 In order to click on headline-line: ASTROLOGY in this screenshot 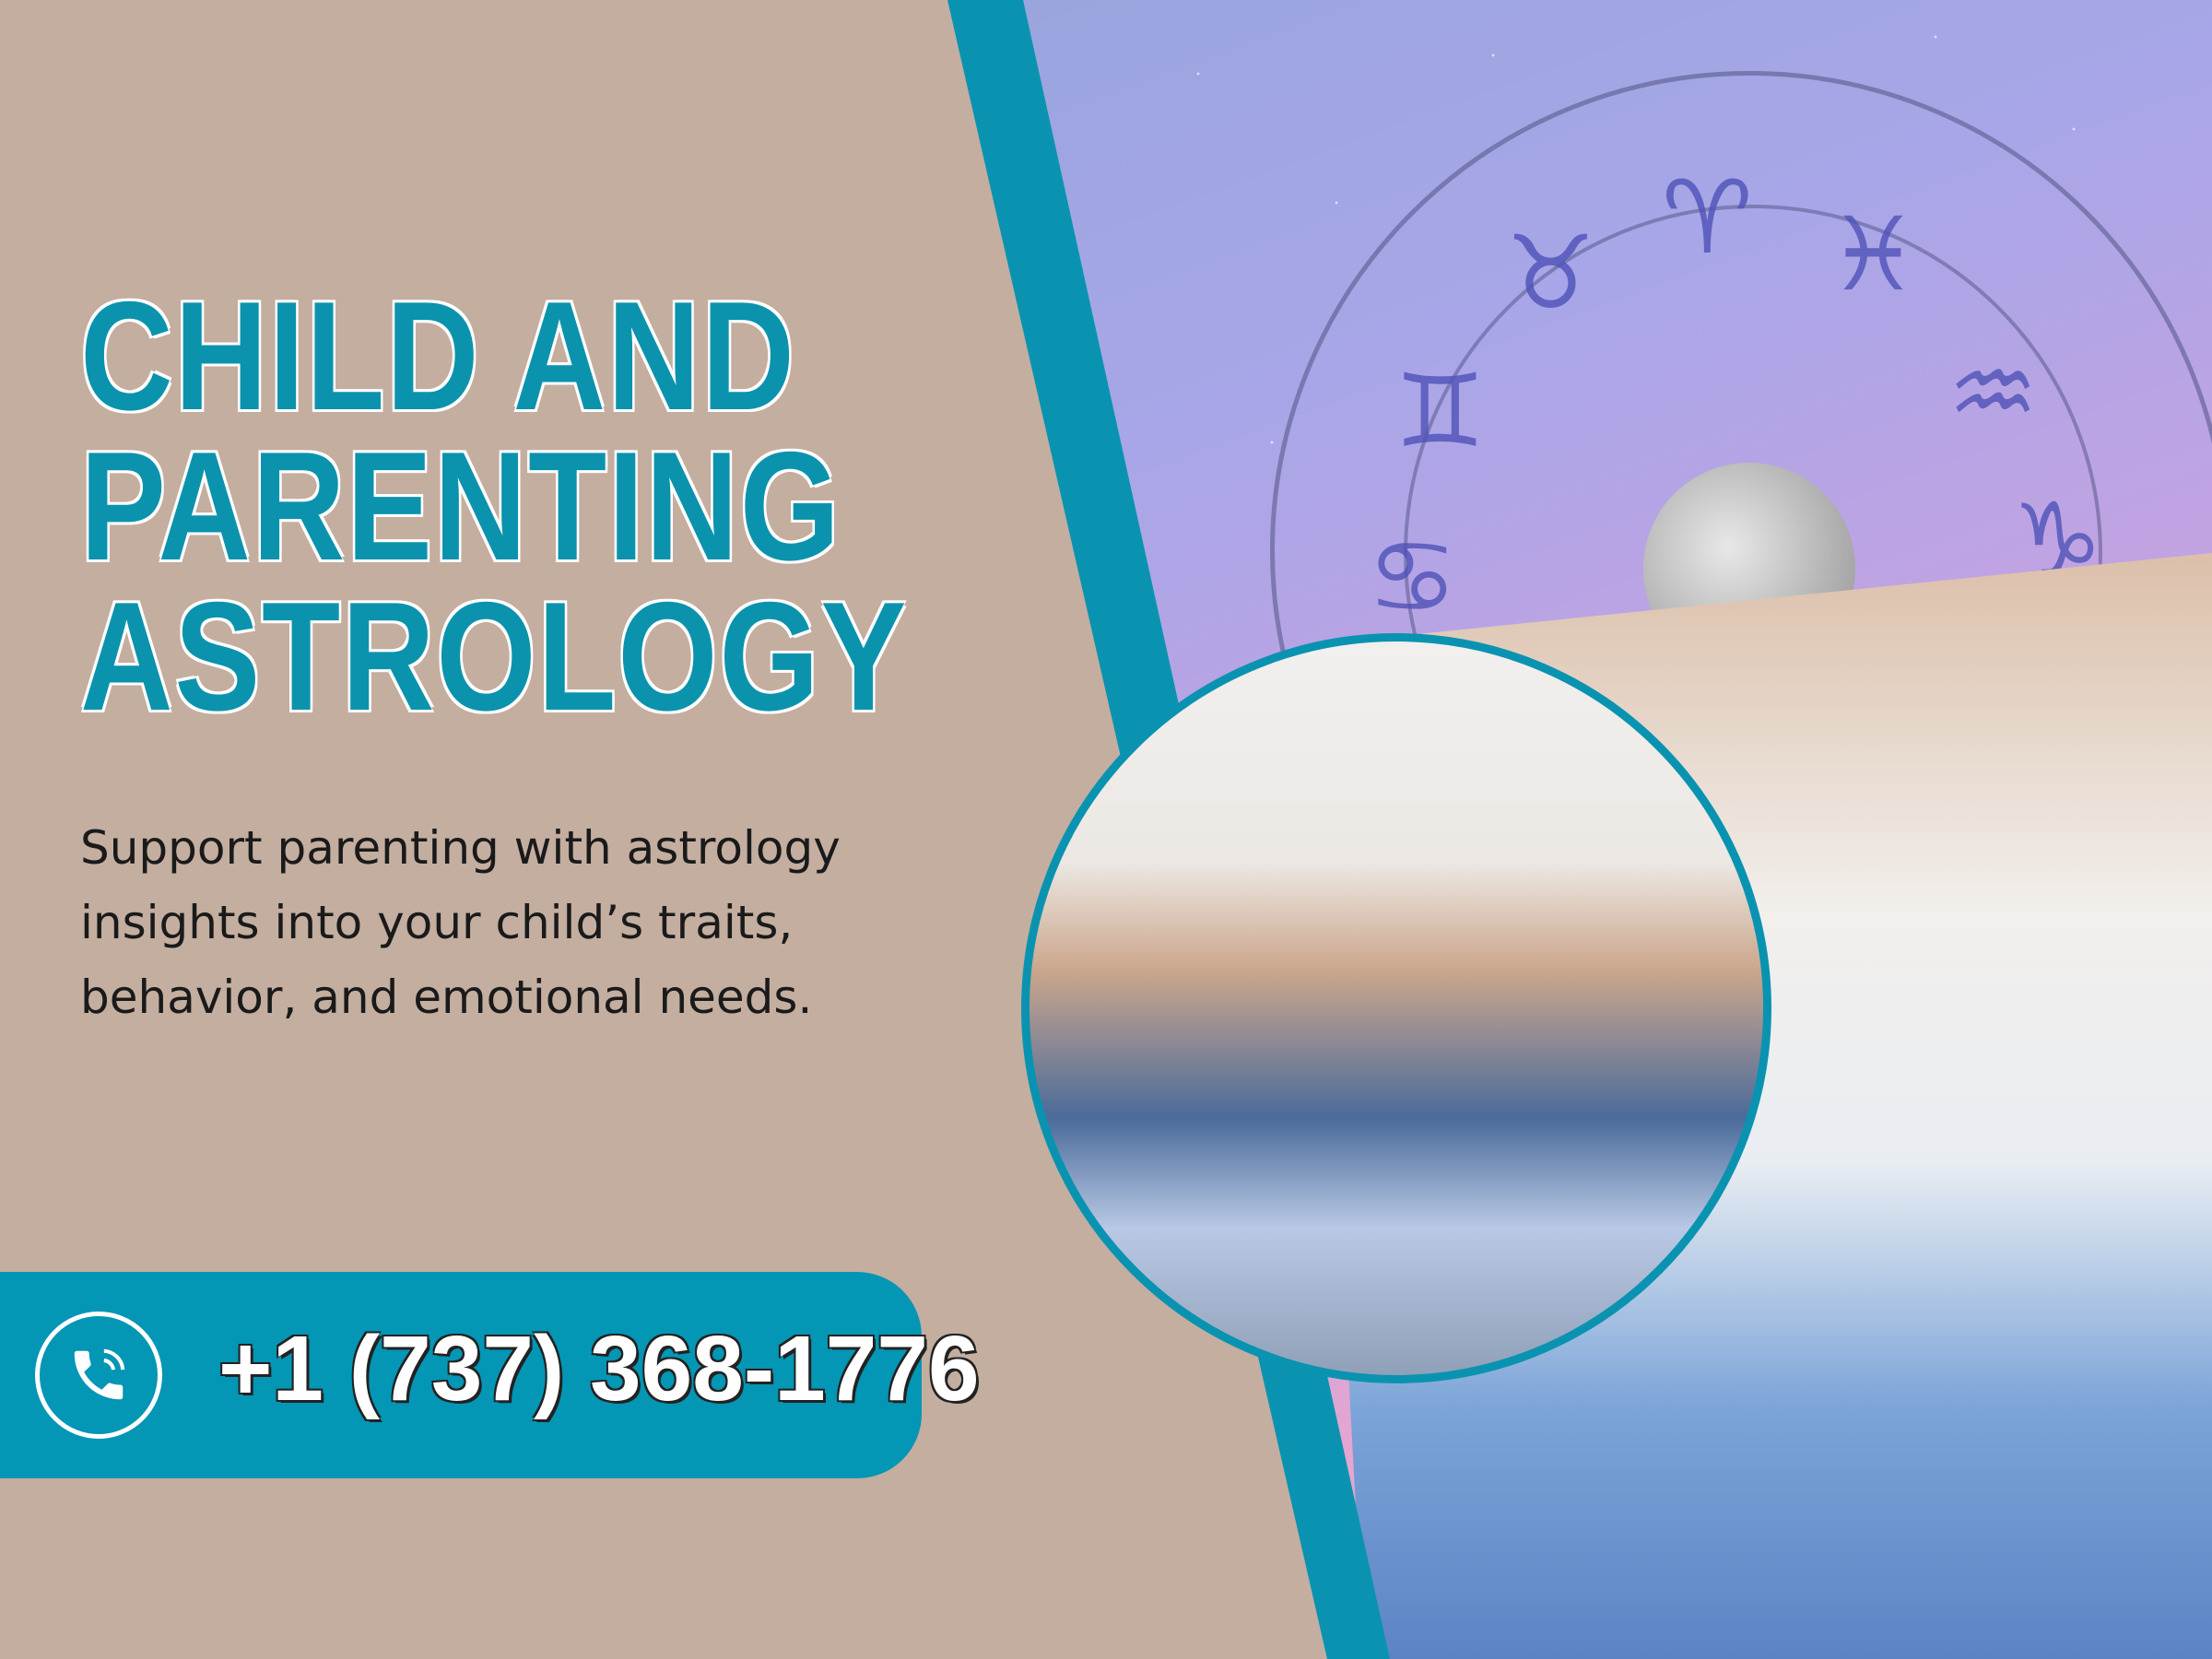, I will do `click(494, 656)`.